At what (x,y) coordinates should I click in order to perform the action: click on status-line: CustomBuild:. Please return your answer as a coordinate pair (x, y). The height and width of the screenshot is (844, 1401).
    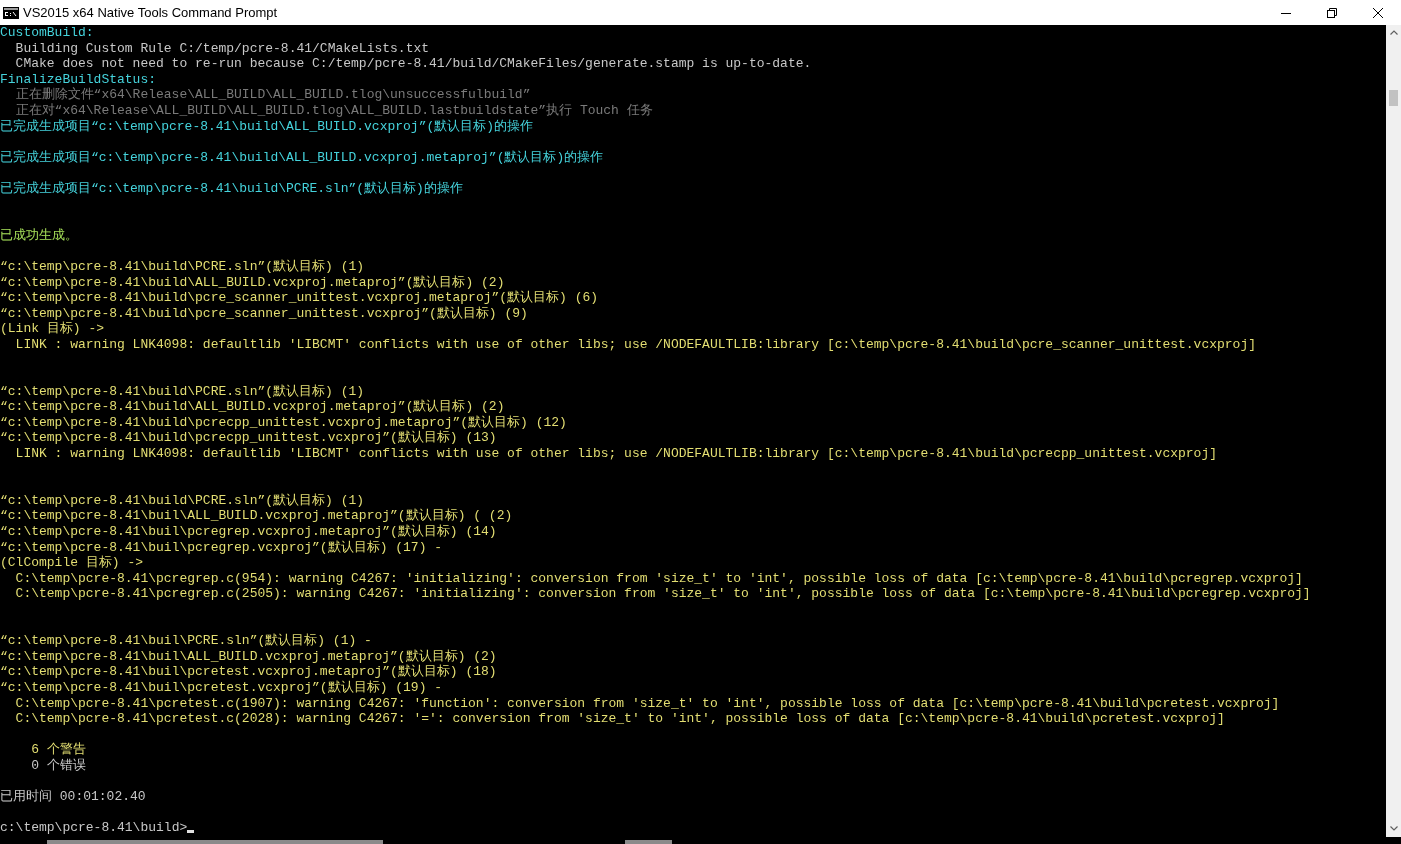
    Looking at the image, I should click on (47, 32).